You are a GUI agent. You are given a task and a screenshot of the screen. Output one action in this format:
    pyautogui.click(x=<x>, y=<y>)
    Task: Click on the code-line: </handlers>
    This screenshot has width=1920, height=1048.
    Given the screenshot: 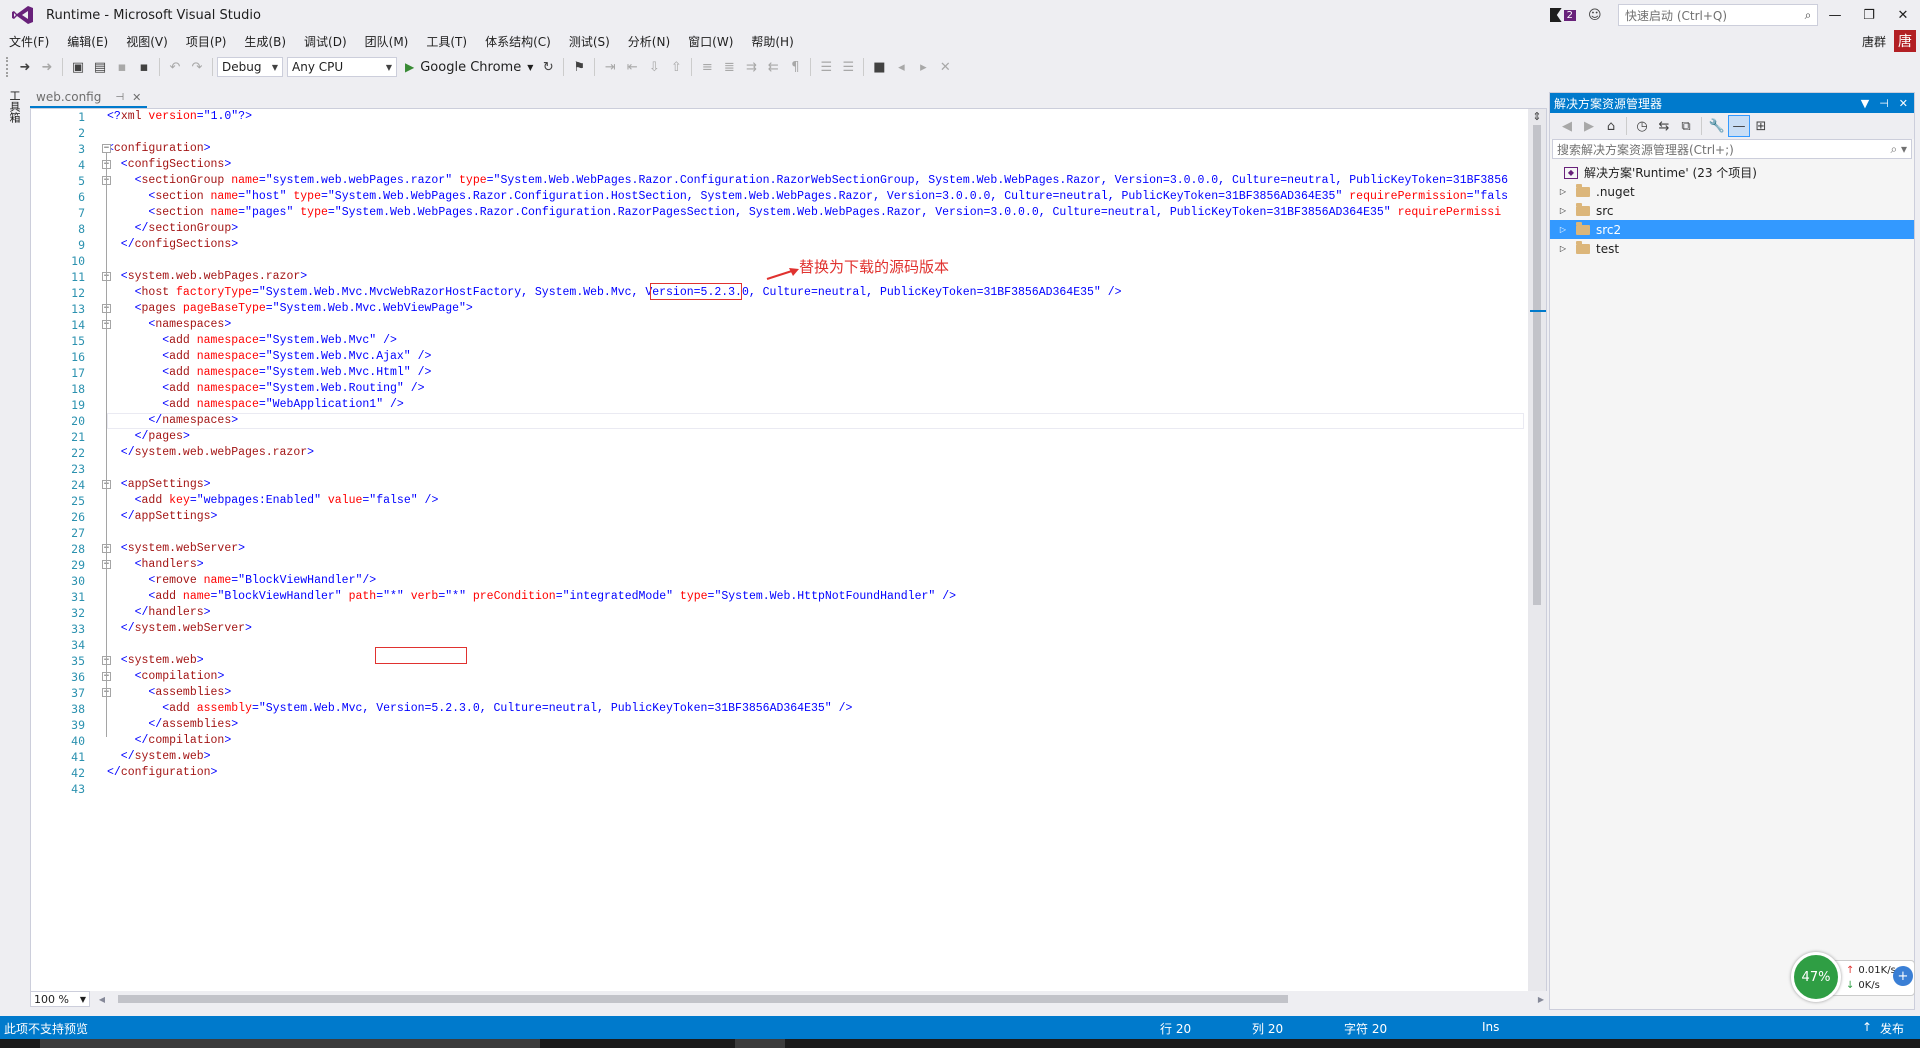 What is the action you would take?
    pyautogui.click(x=159, y=613)
    